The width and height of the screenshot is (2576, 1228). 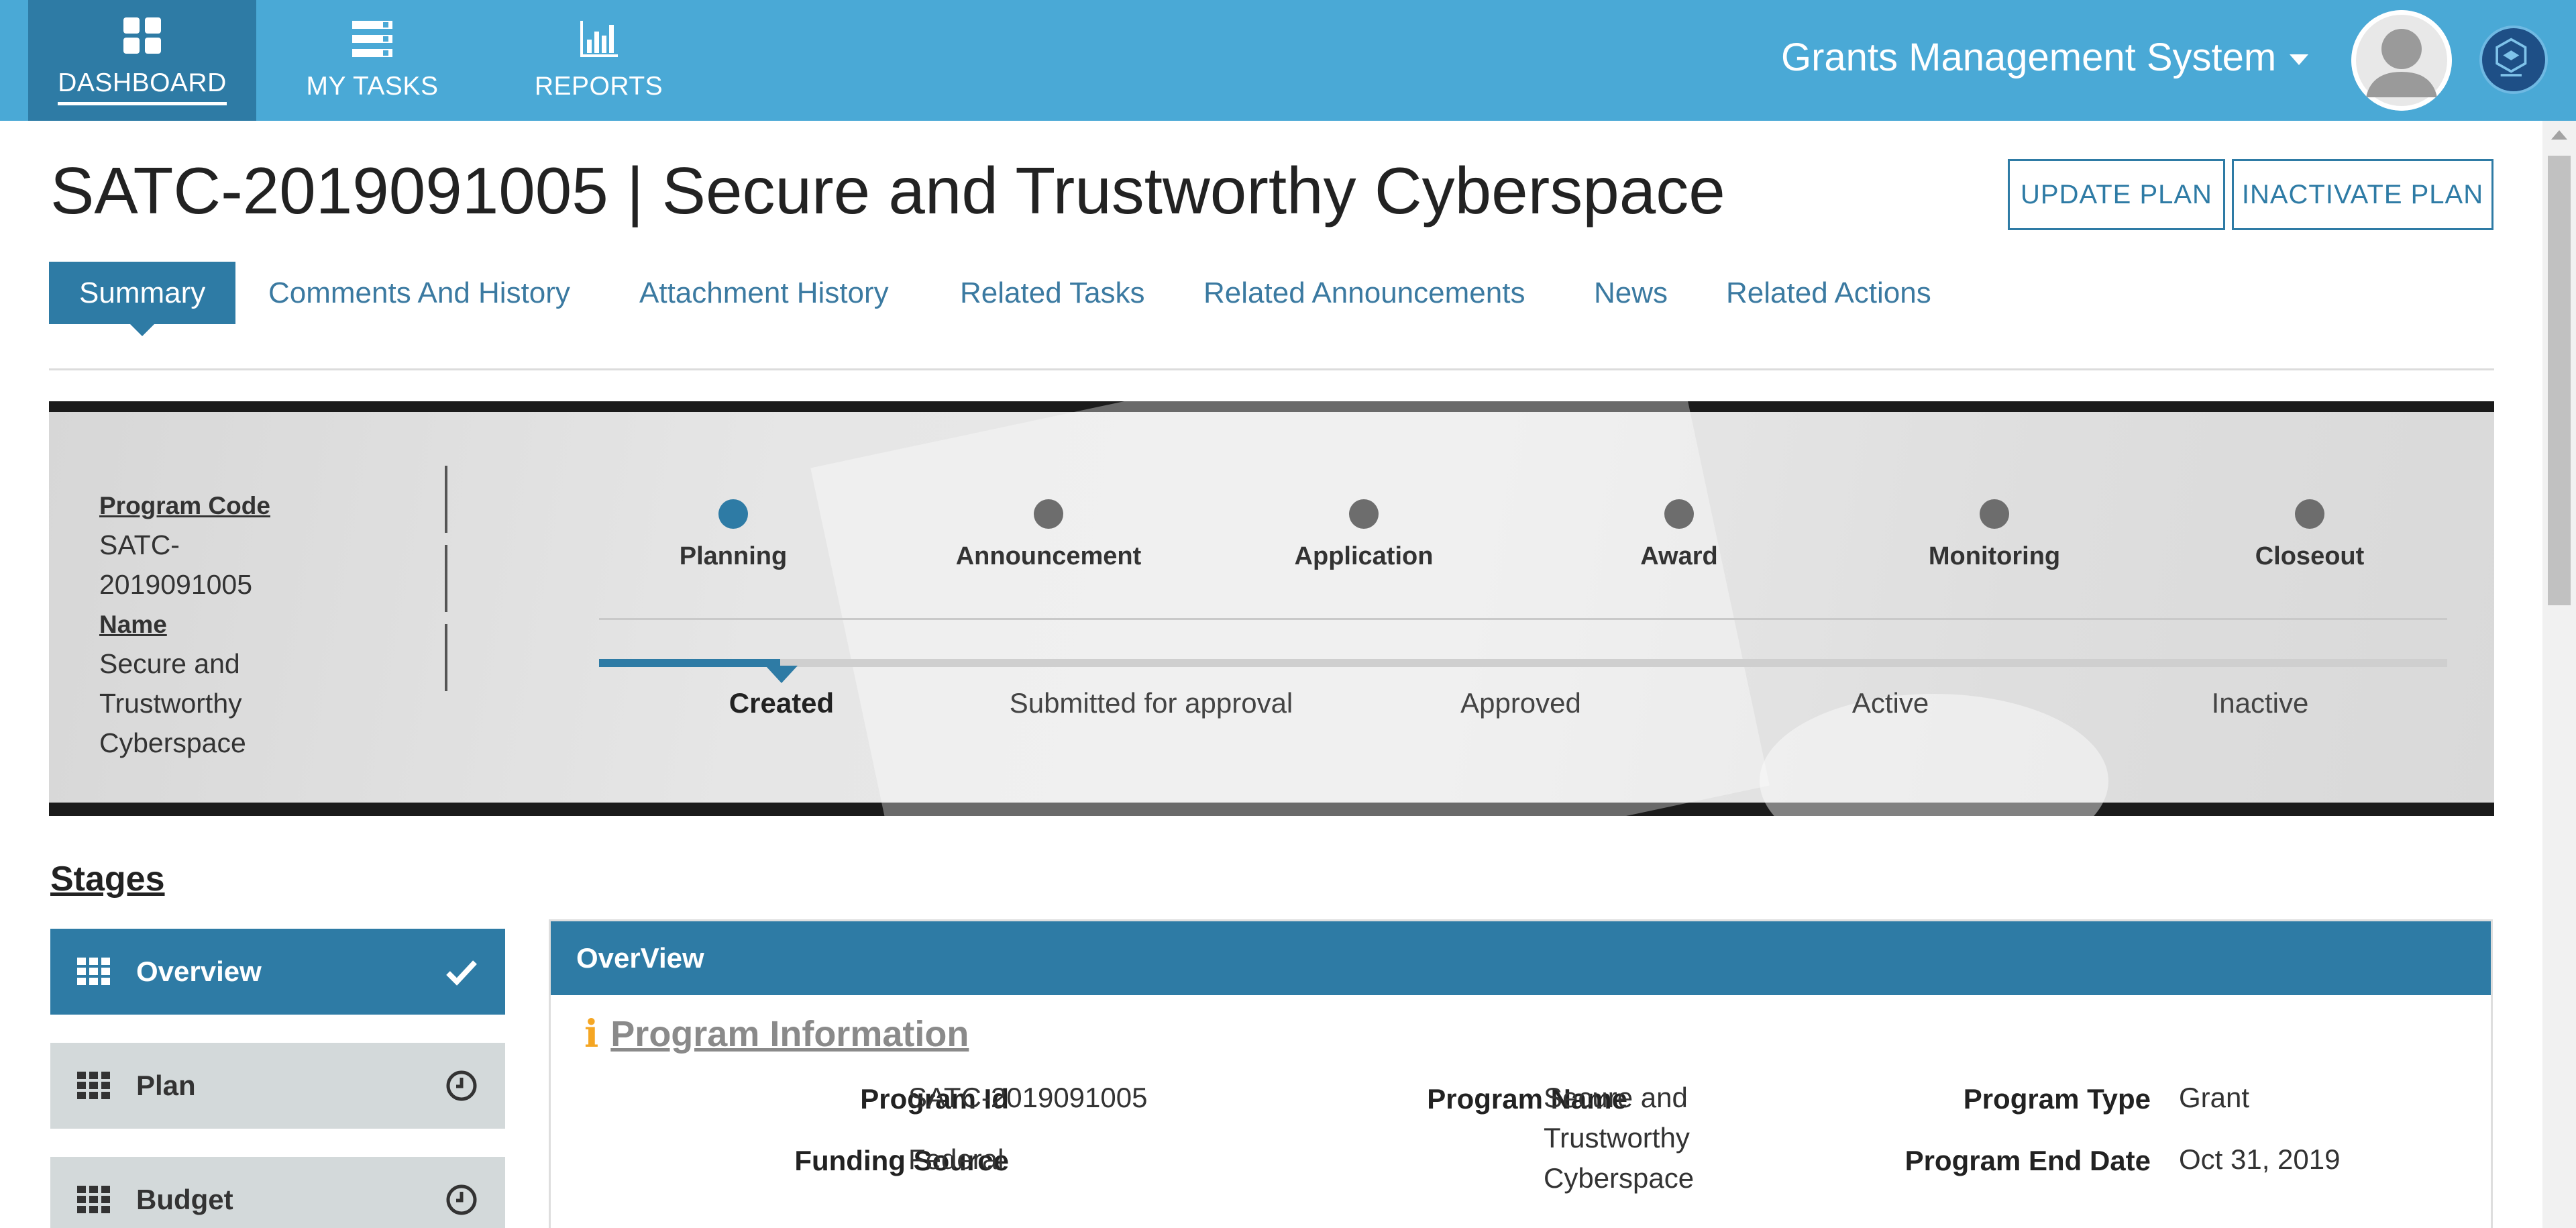 I want to click on program-type-label: Program Type, so click(x=2057, y=1099).